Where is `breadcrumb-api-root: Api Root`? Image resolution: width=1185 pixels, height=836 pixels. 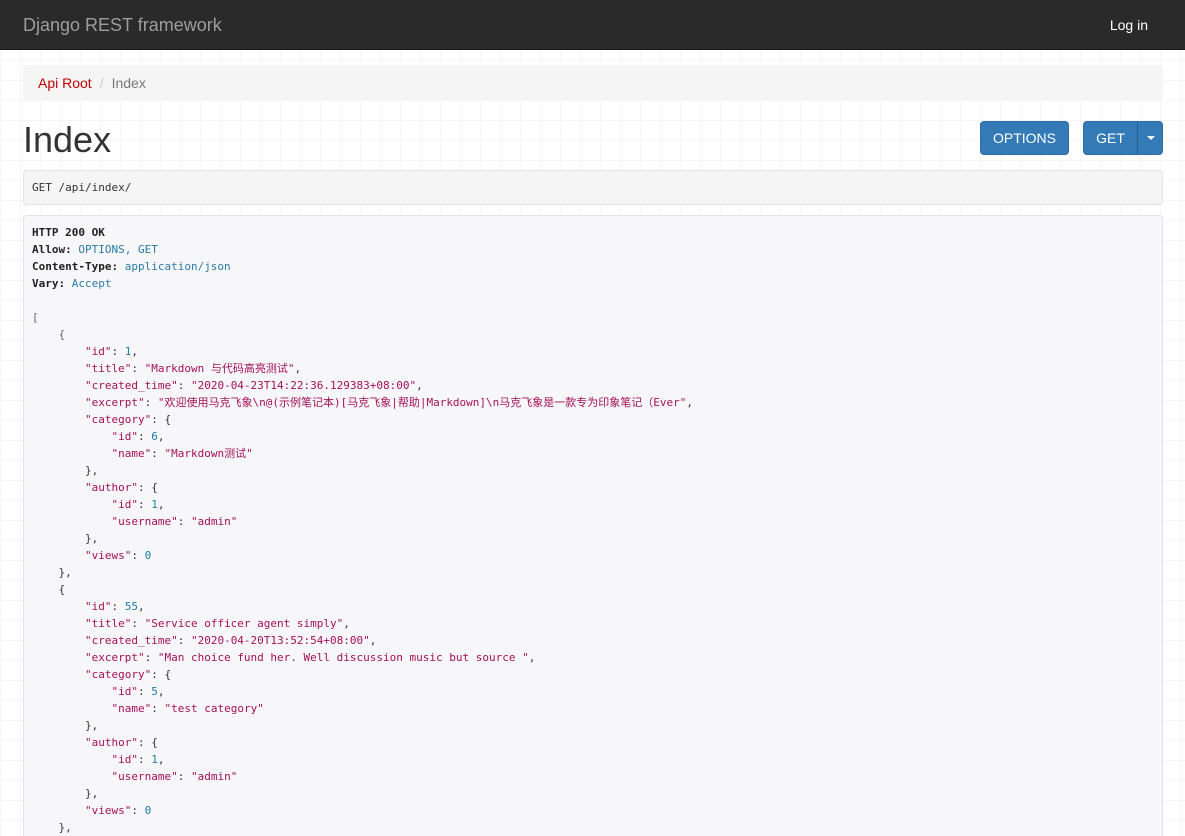
breadcrumb-api-root: Api Root is located at coordinates (65, 83).